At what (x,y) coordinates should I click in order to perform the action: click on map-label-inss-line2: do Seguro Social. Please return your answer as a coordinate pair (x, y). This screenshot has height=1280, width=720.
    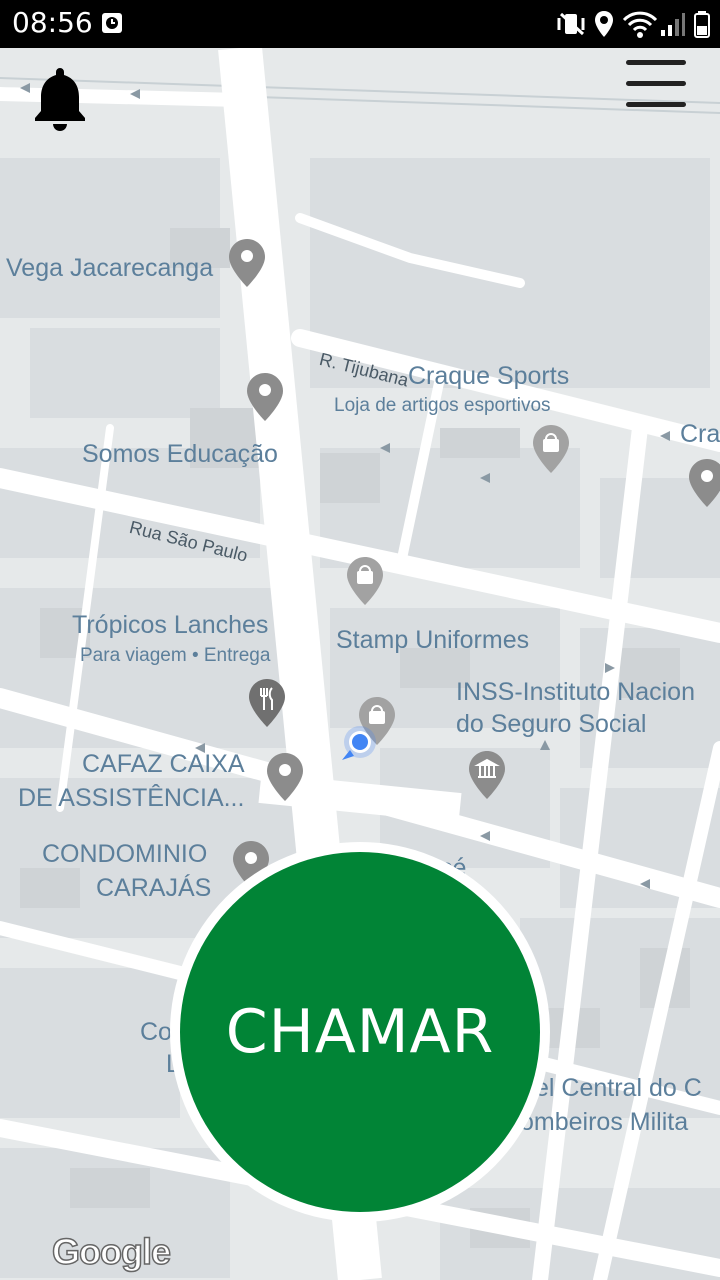
    Looking at the image, I should click on (551, 724).